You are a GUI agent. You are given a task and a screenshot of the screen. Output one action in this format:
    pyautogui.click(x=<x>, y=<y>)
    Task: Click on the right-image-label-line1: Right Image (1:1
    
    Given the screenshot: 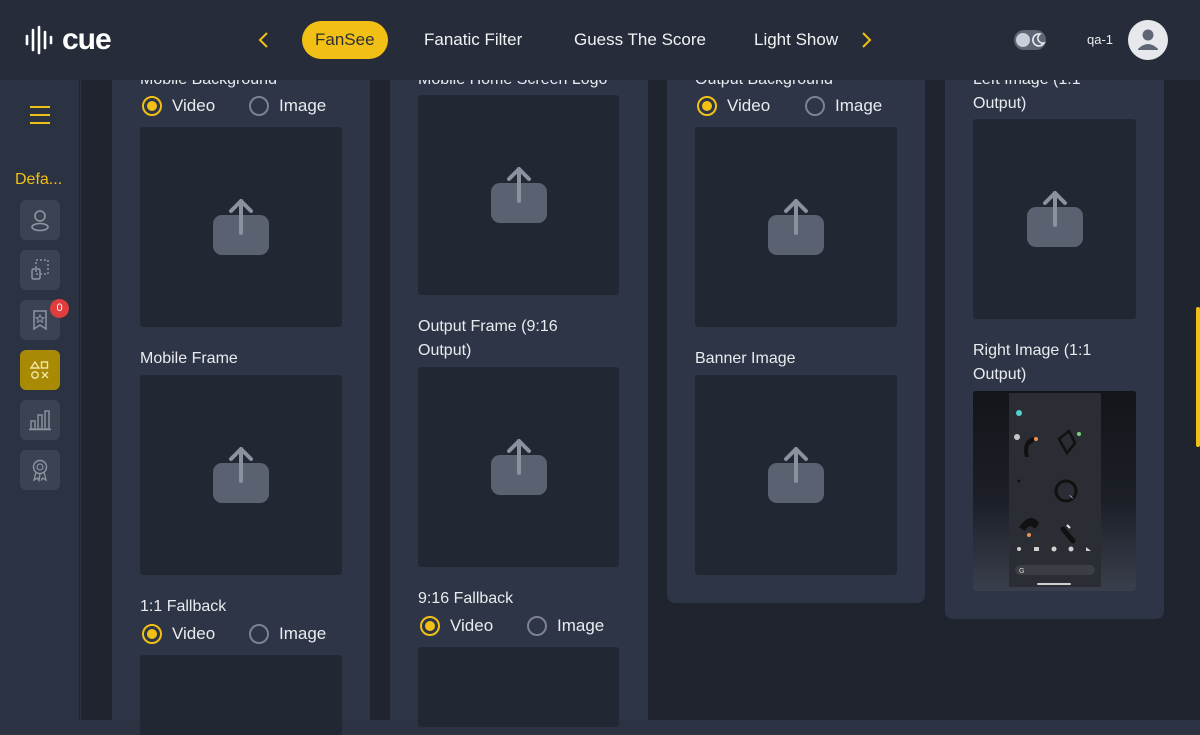 What is the action you would take?
    pyautogui.click(x=1032, y=350)
    